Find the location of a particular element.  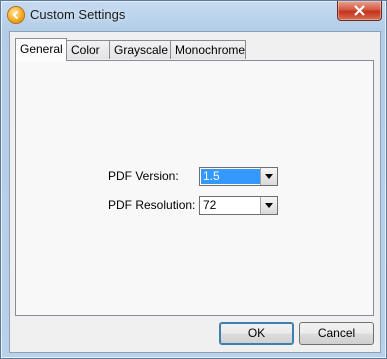

ok-button: OK is located at coordinates (256, 333).